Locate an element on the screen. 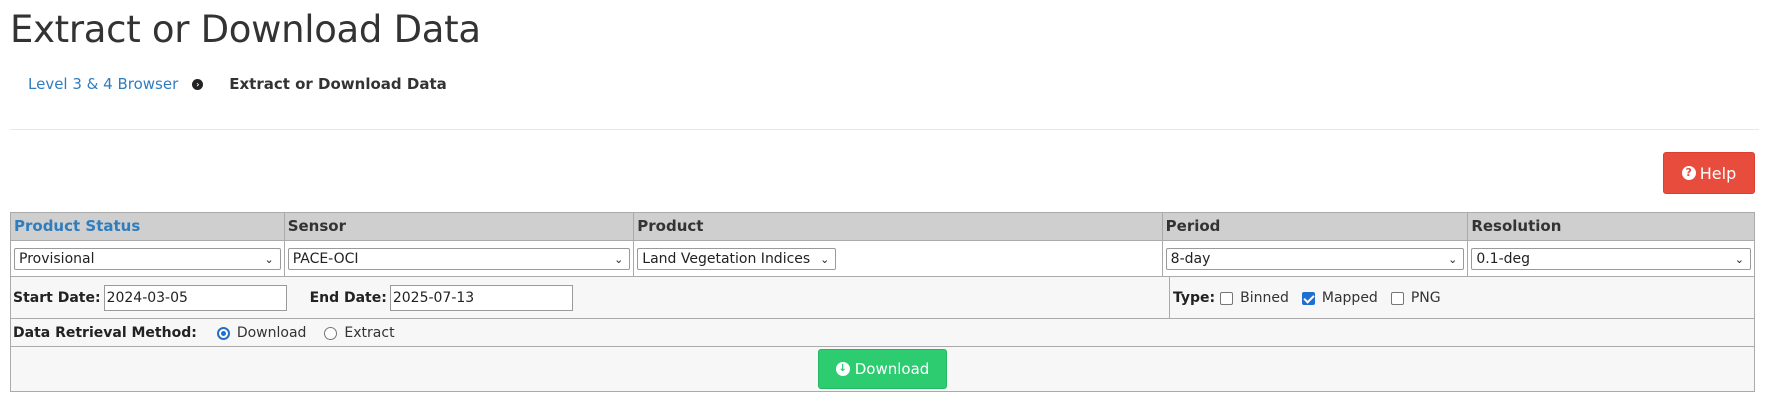 This screenshot has width=1769, height=405. product-cell: Land Vegetation Indices ⌄ is located at coordinates (898, 258).